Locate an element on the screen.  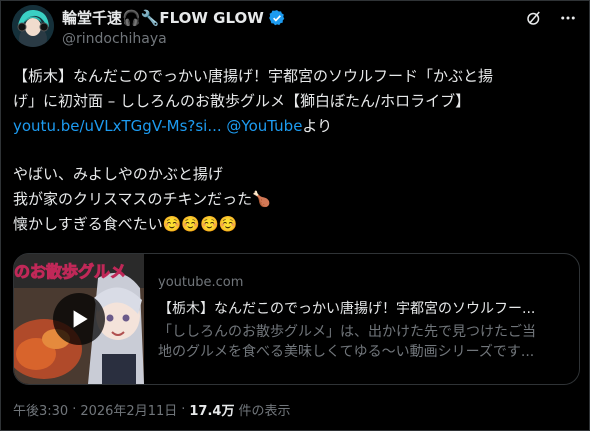
post-line-2: げ」に初対面 – ししろんのお散歩グルメ【獅白ぼたん/ホロライブ】 is located at coordinates (242, 101).